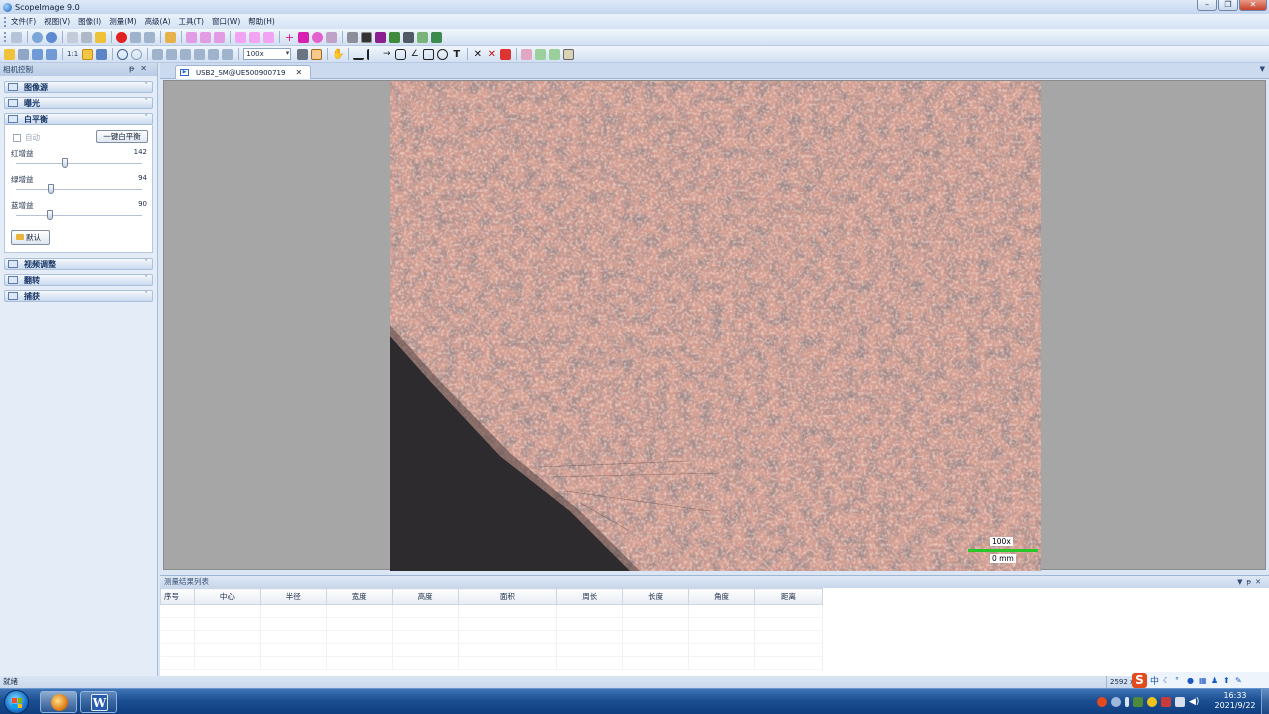 This screenshot has height=714, width=1269. I want to click on contrast-icon, so click(366, 37).